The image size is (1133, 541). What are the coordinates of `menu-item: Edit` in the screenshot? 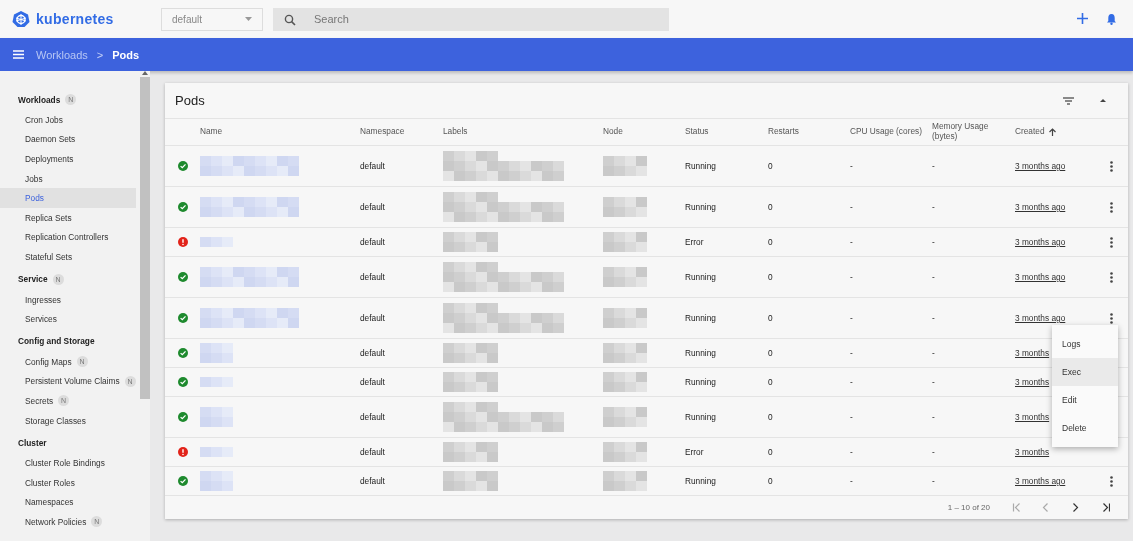 It's located at (1085, 400).